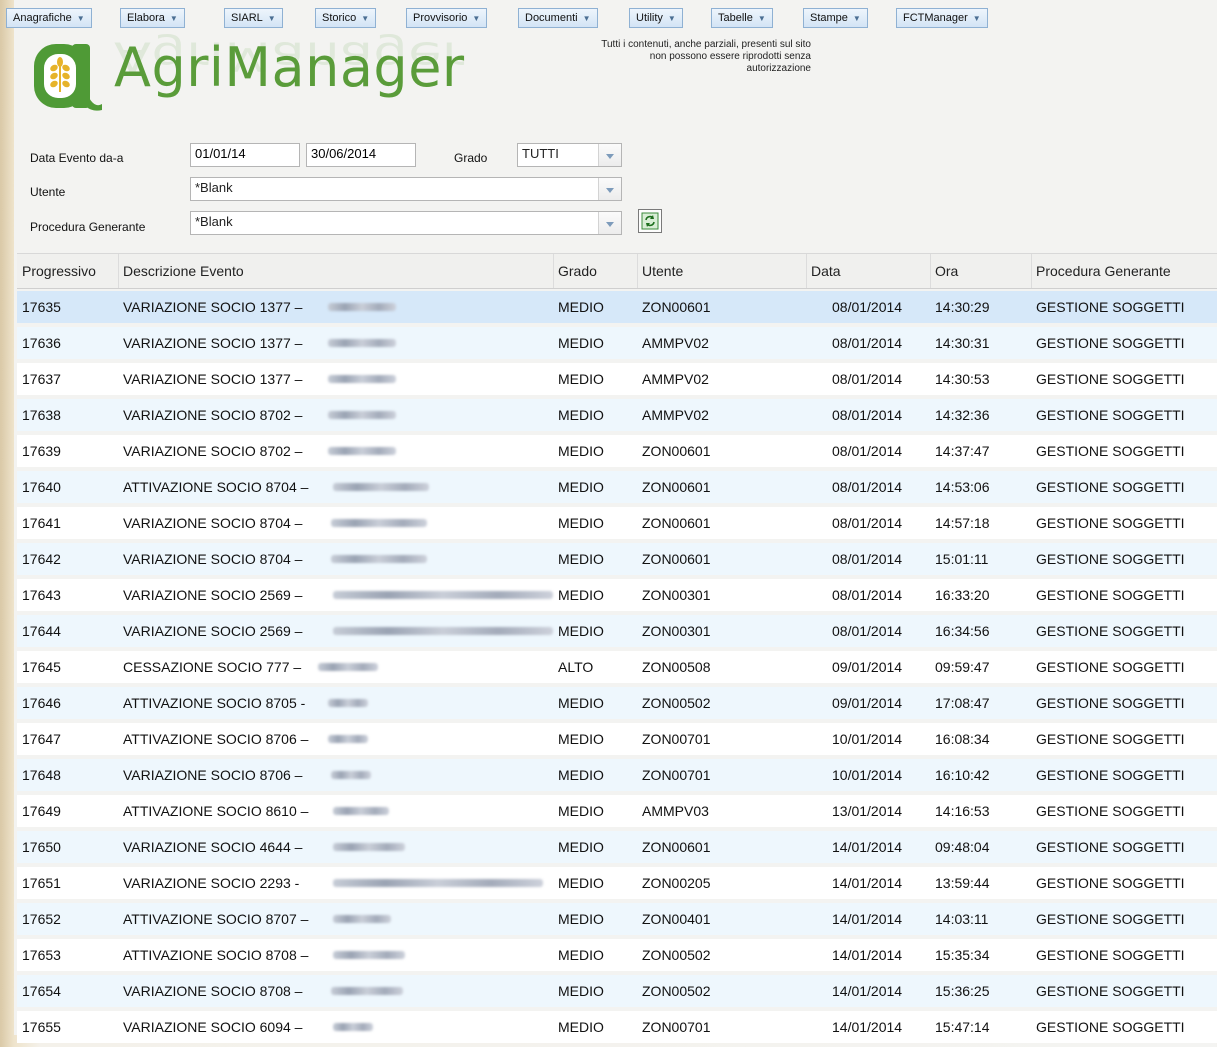  What do you see at coordinates (962, 703) in the screenshot?
I see `cell-ora: 17:08:47` at bounding box center [962, 703].